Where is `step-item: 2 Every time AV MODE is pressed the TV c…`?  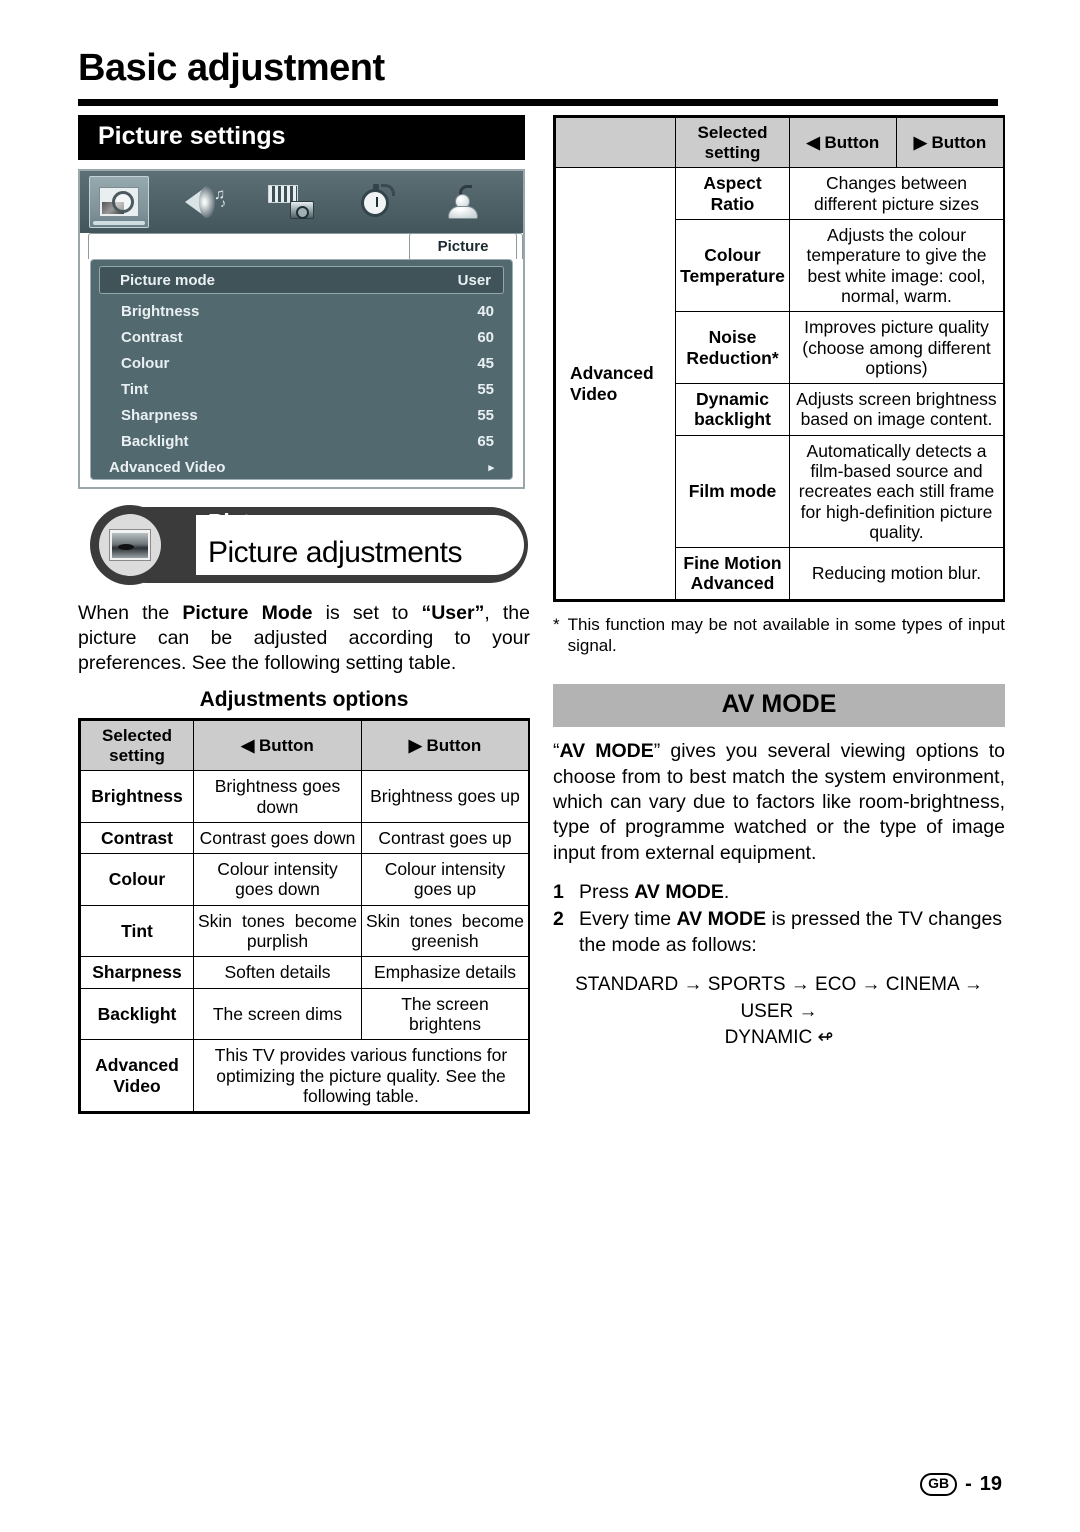
step-item: 2 Every time AV MODE is pressed the TV c… is located at coordinates (779, 932).